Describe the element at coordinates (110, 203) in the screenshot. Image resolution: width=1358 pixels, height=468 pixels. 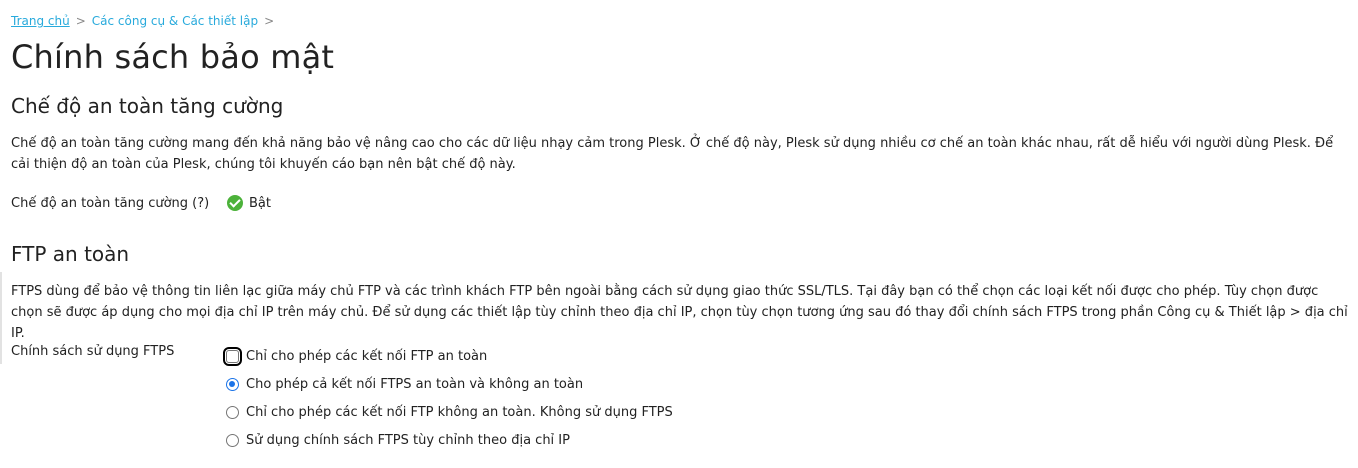
I see `enhanced-security-field-label: Chế độ an toàn tăng cường (?)` at that location.